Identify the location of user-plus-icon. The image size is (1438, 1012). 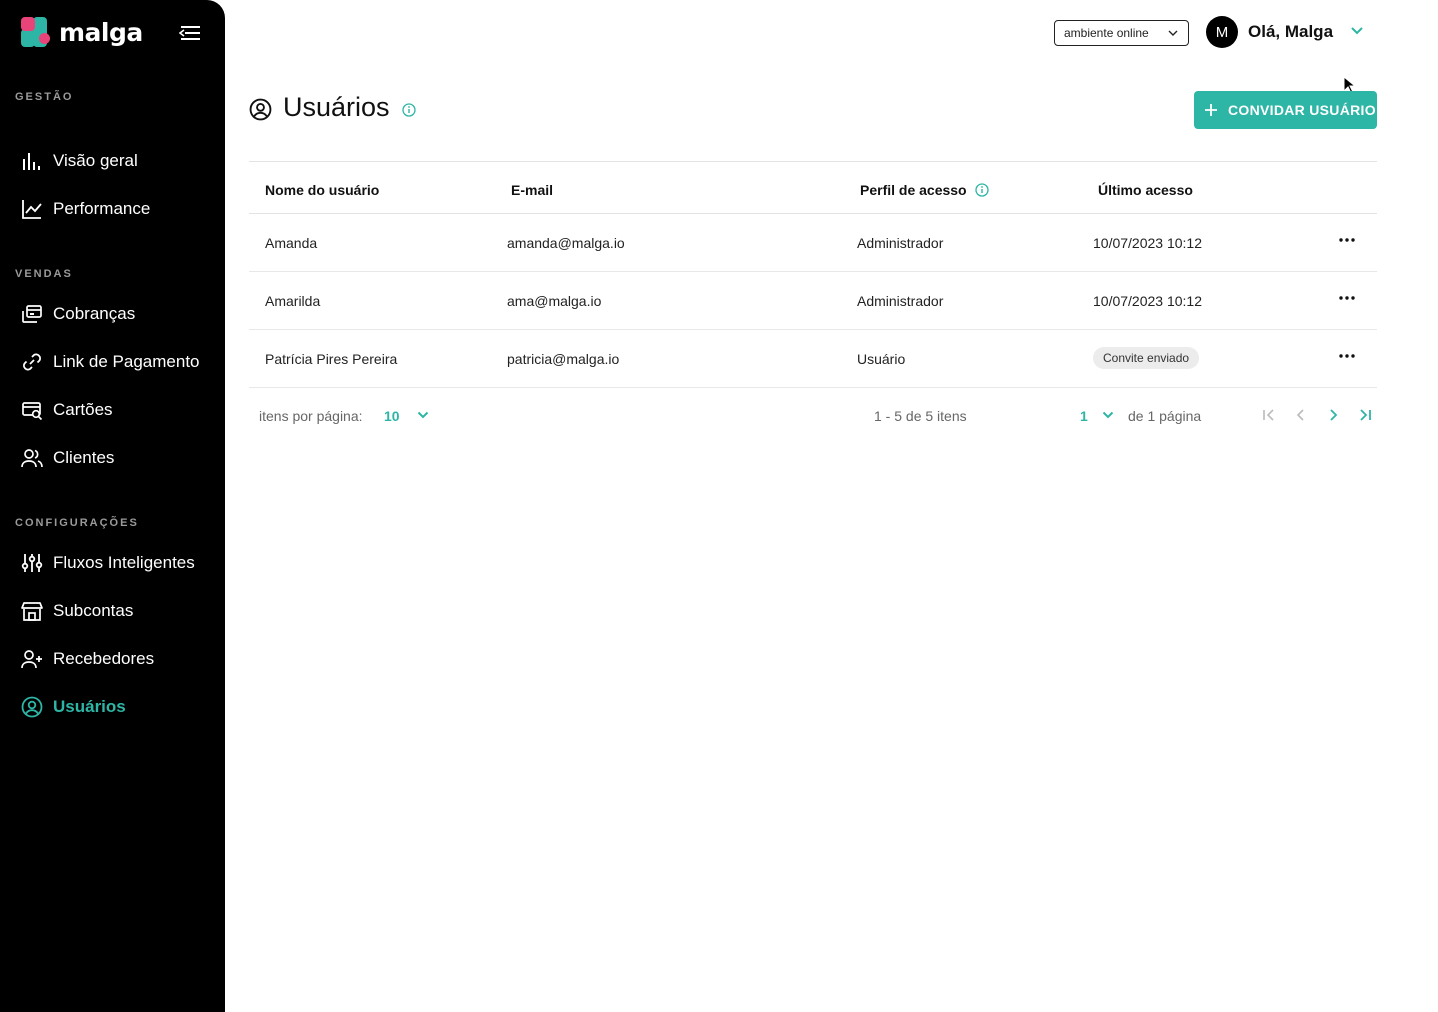
(31, 659).